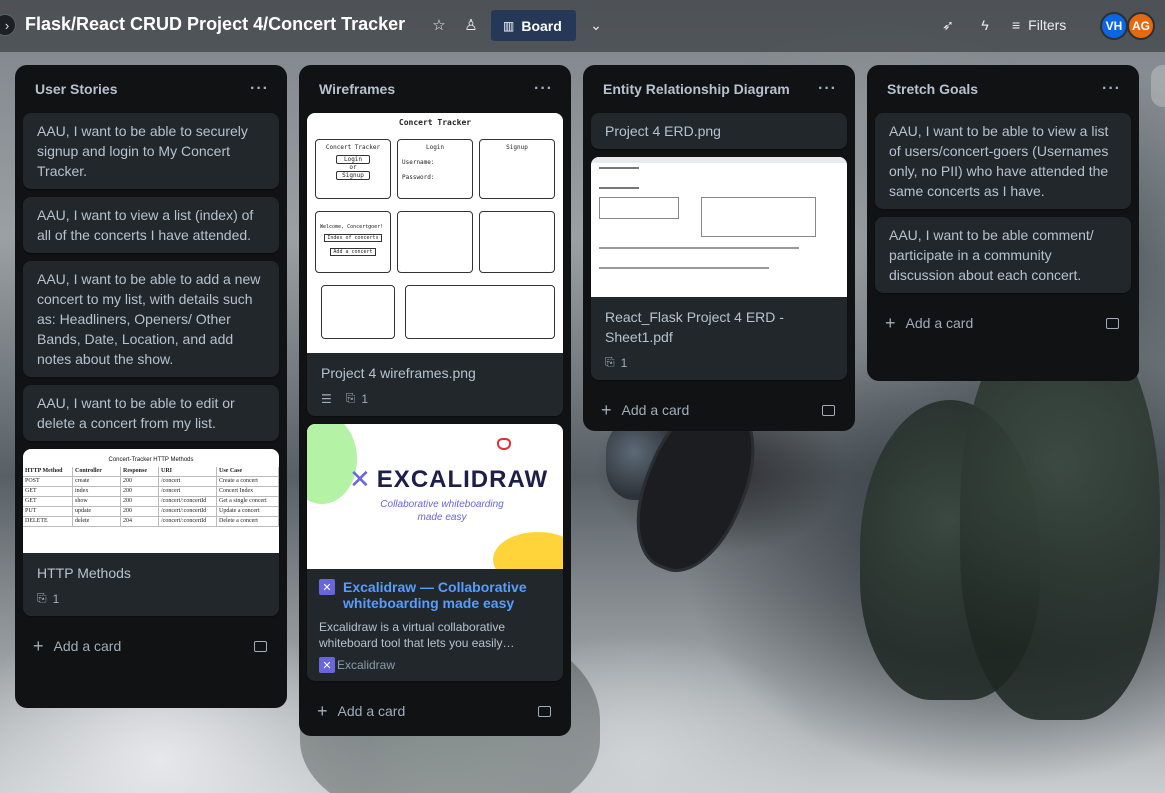 Image resolution: width=1165 pixels, height=793 pixels. I want to click on sheet-table, so click(758, 217).